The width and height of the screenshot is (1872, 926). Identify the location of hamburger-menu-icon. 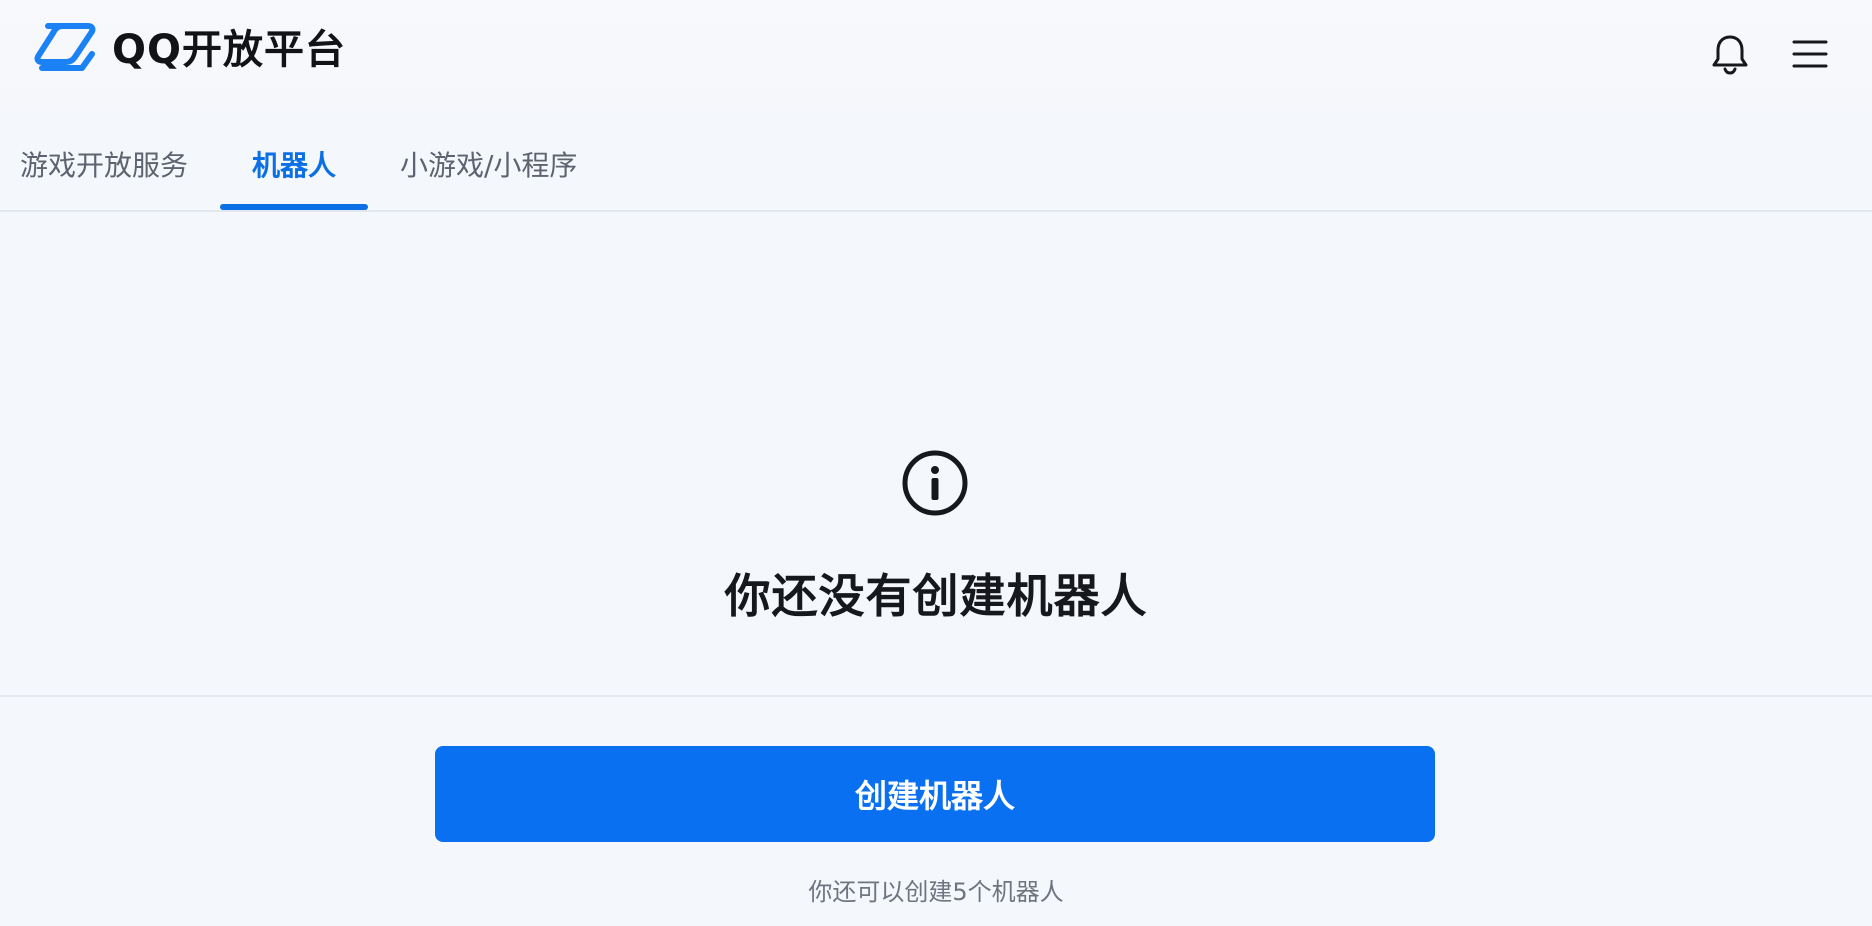
(1810, 54).